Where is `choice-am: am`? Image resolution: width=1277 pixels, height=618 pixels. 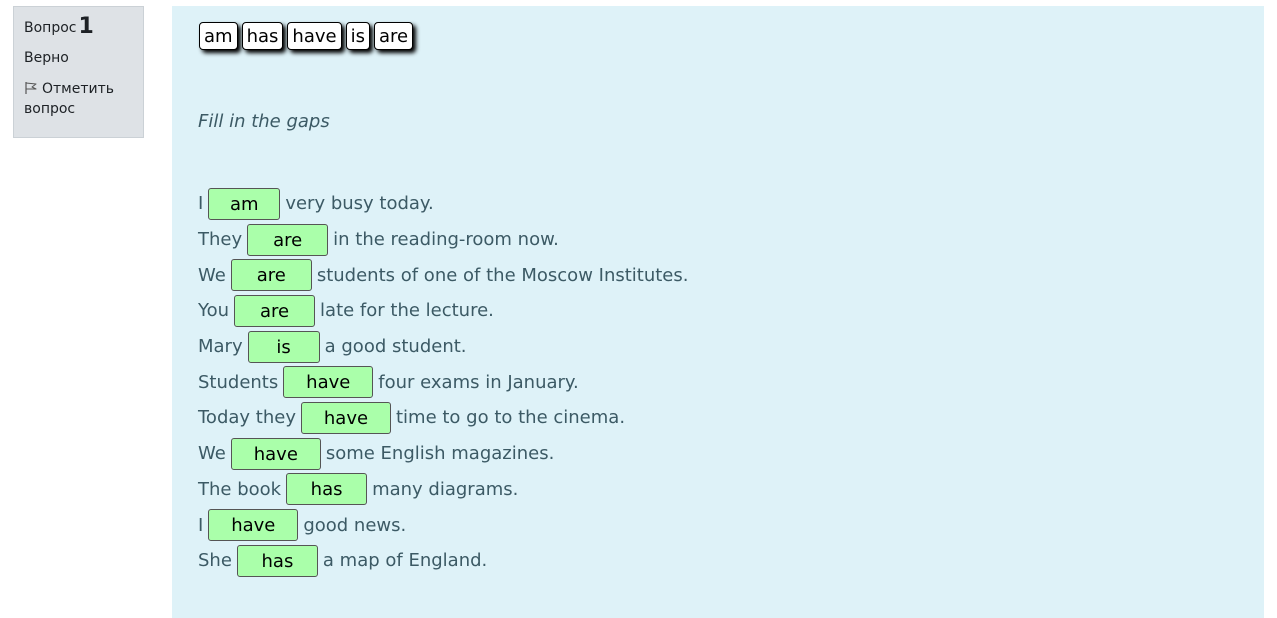
choice-am: am is located at coordinates (218, 36).